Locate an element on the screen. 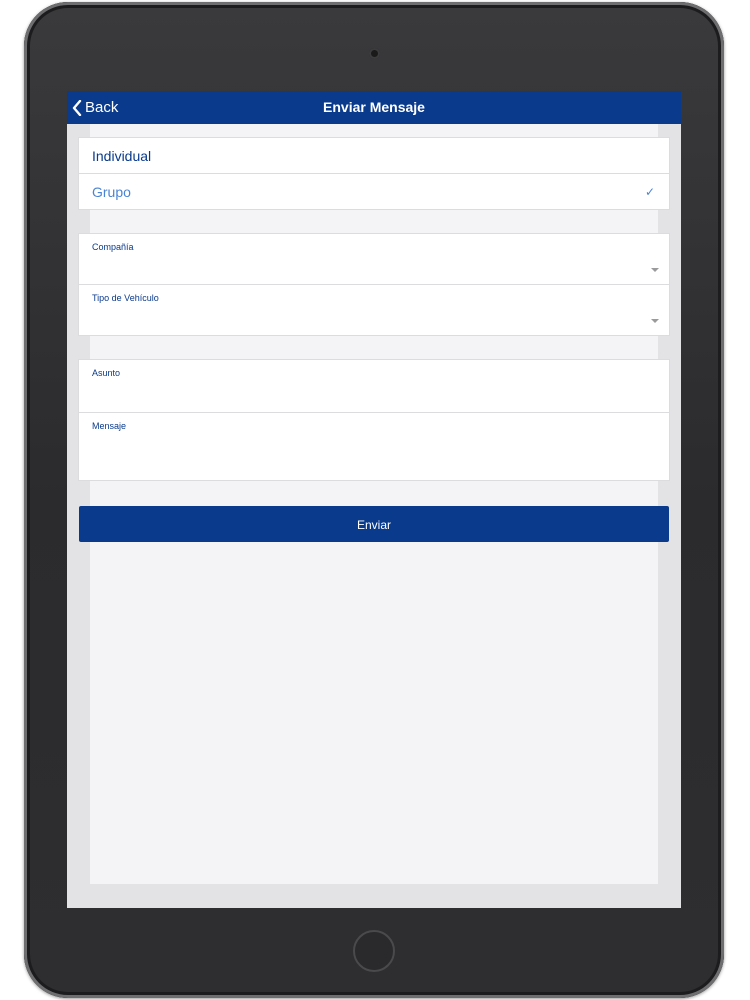 The width and height of the screenshot is (750, 1000). option-individual: Individual is located at coordinates (374, 155).